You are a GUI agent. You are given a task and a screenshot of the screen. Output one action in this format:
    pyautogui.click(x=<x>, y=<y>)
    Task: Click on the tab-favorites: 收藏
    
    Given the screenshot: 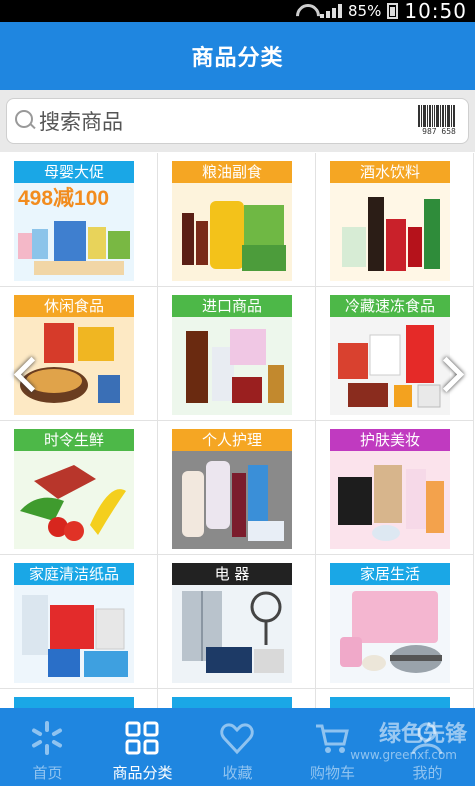 What is the action you would take?
    pyautogui.click(x=237, y=747)
    